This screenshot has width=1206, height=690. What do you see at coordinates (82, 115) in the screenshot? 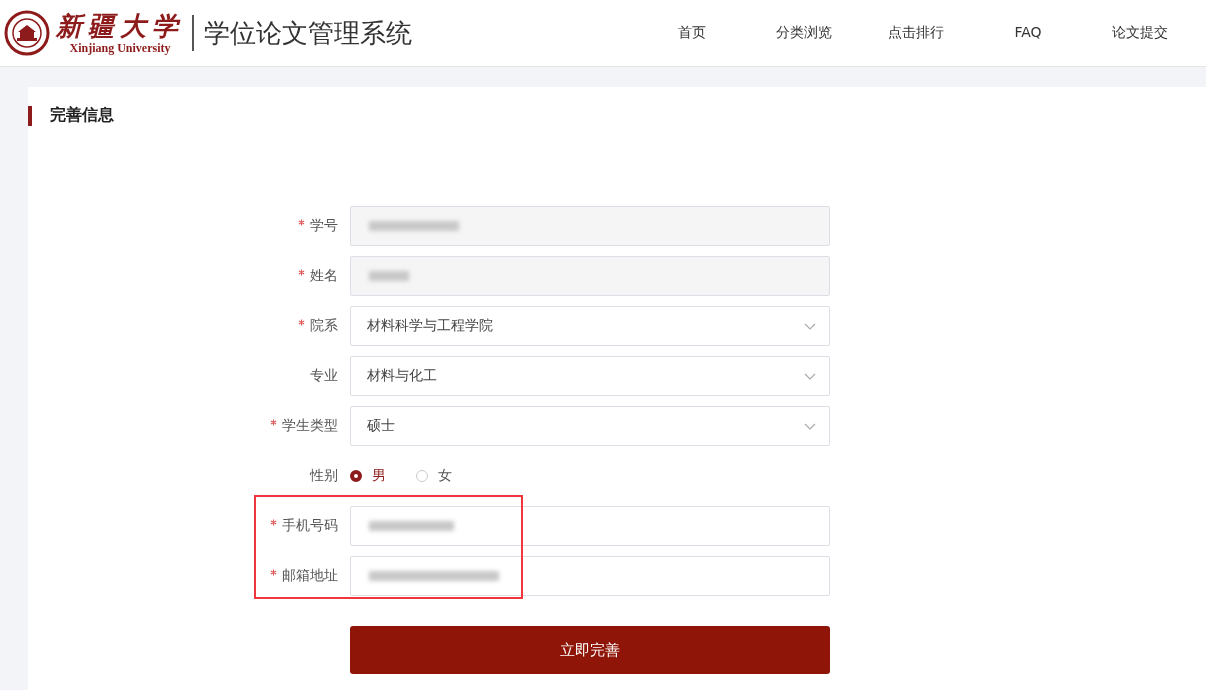
I see `section-title: 完善信息` at bounding box center [82, 115].